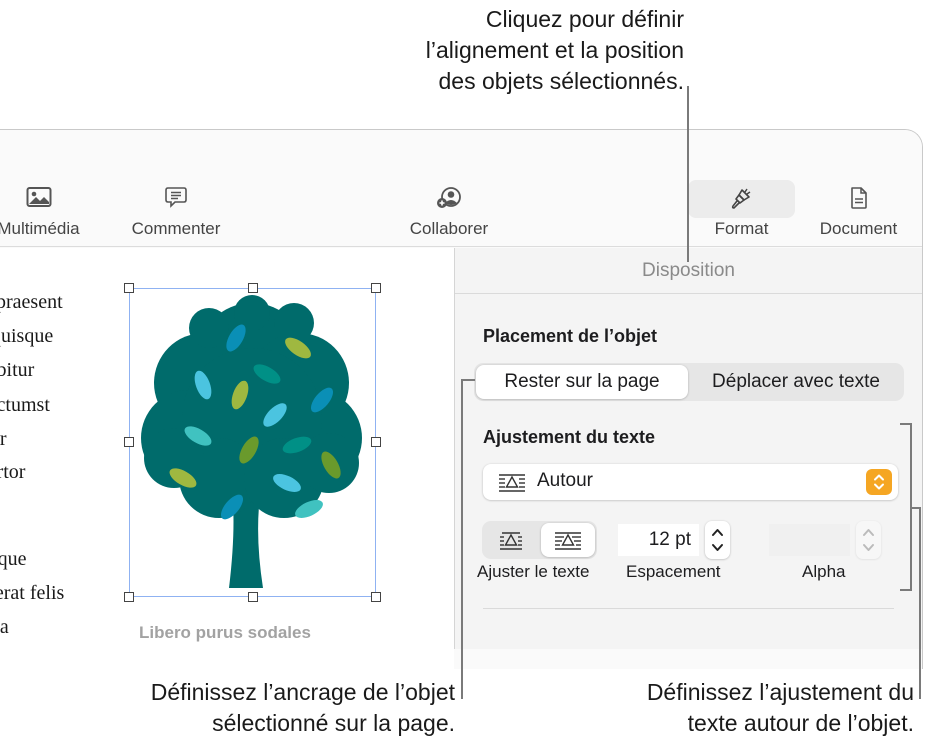 Image resolution: width=926 pixels, height=750 pixels. I want to click on resize-handle-bottom, so click(253, 597).